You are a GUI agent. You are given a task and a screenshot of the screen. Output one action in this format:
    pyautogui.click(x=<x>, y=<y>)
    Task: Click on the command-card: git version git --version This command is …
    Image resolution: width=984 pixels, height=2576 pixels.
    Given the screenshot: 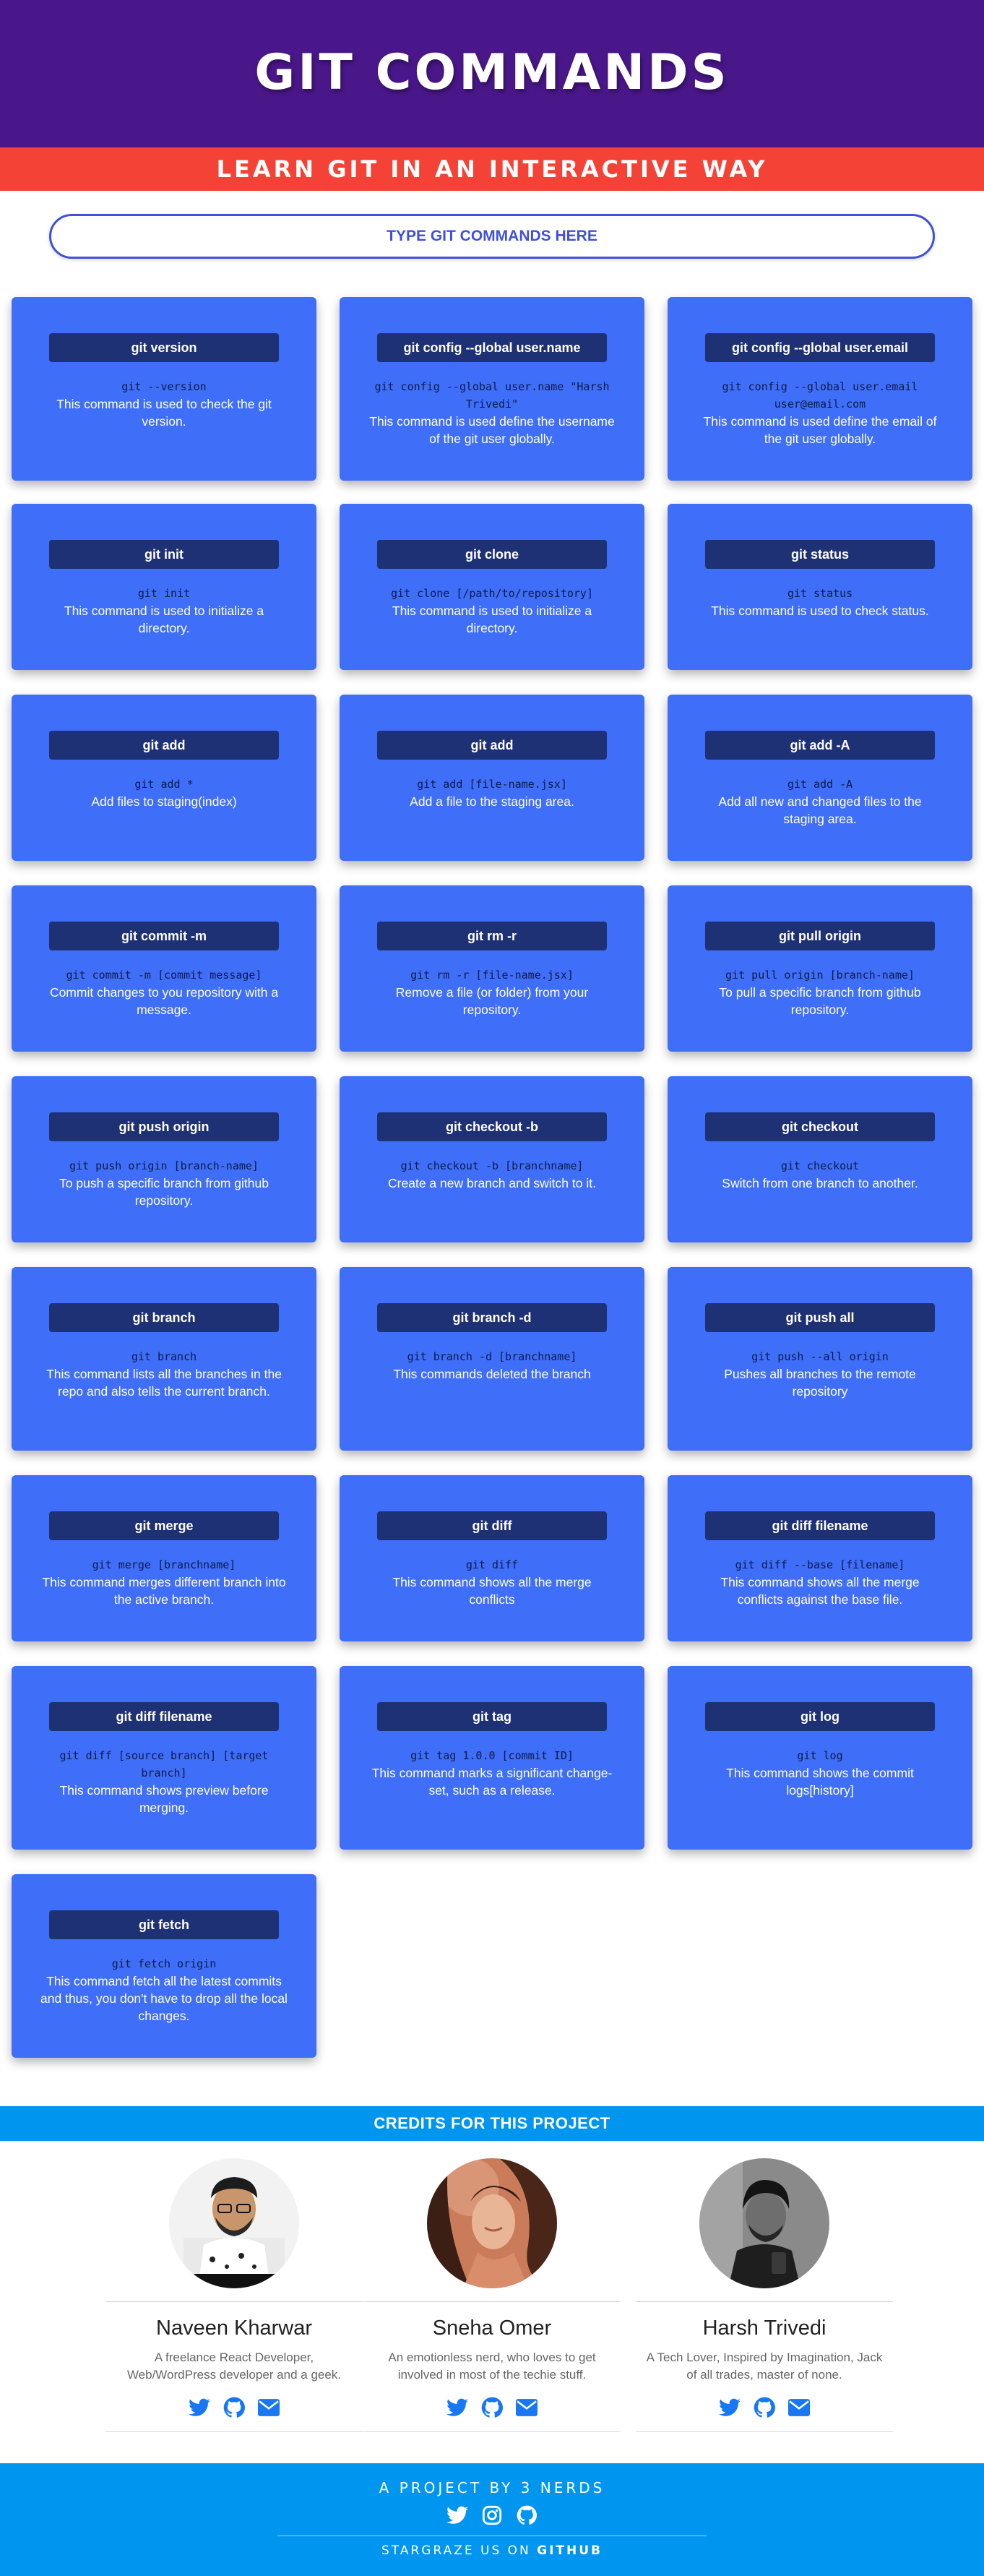 What is the action you would take?
    pyautogui.click(x=164, y=389)
    